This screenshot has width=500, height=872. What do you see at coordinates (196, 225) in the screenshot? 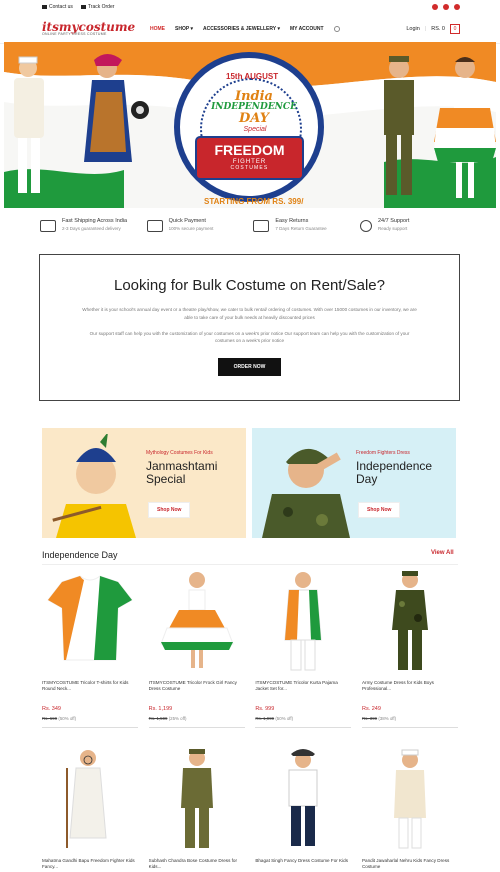
I see `feature-payment: Quick Payment 100% secure payment` at bounding box center [196, 225].